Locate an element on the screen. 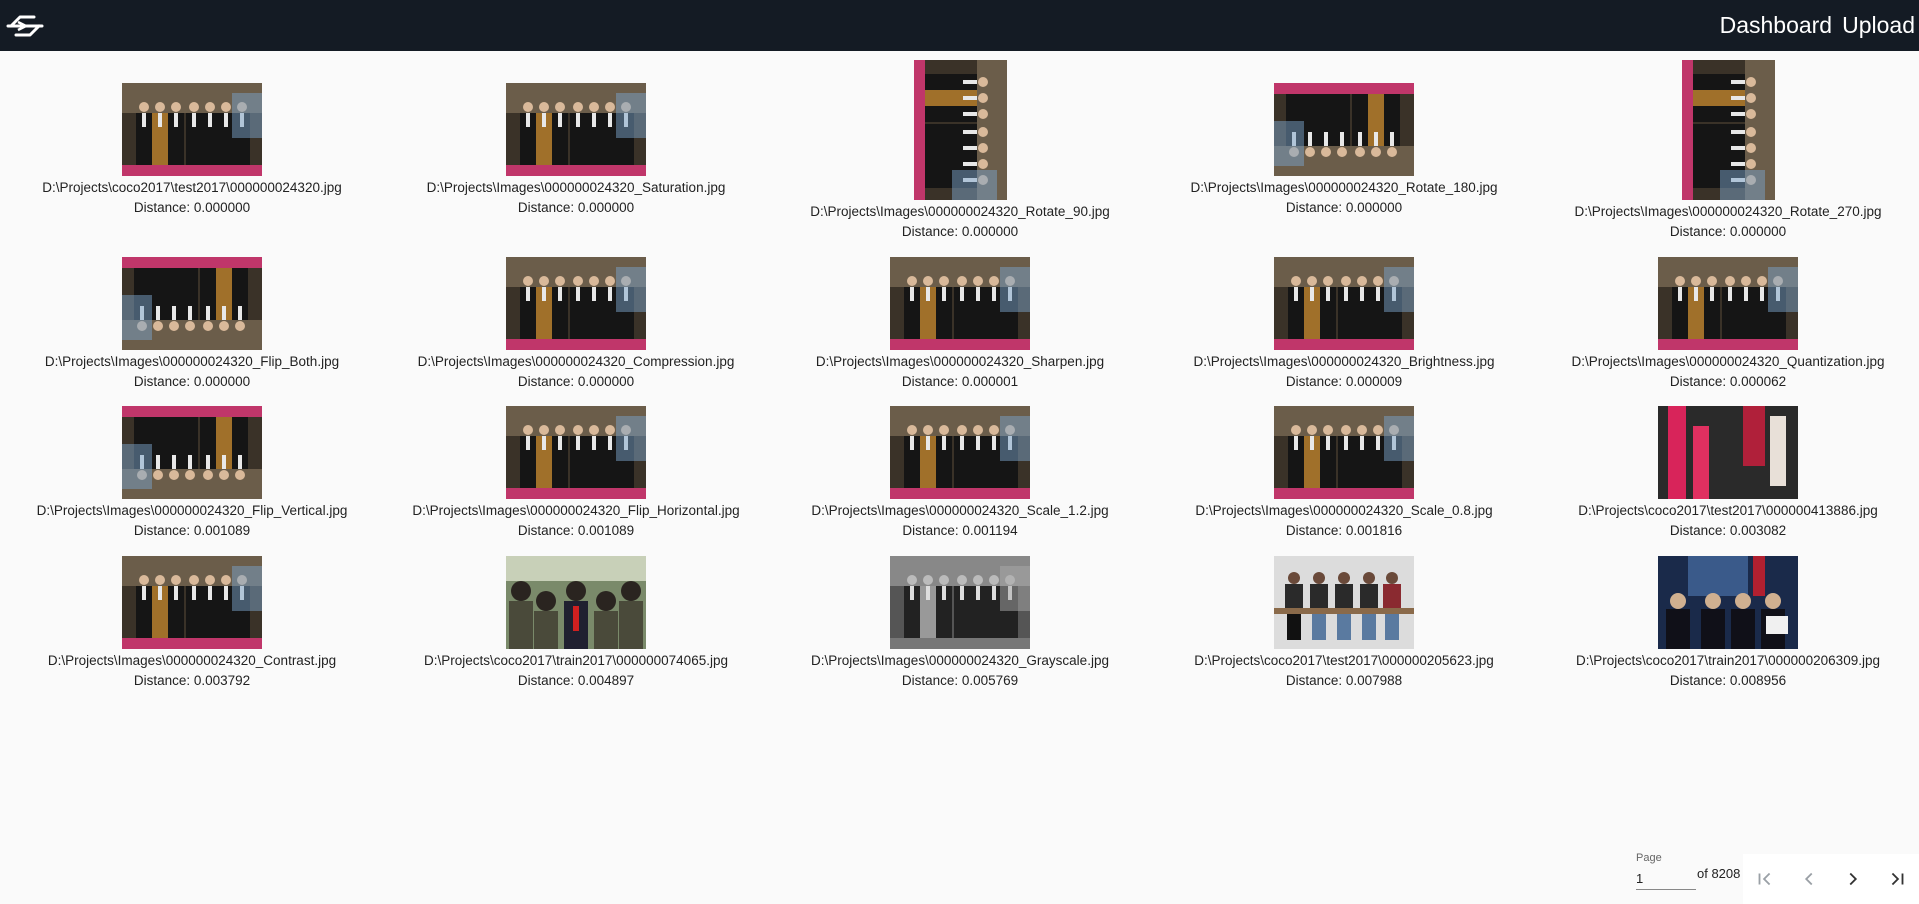 This screenshot has width=1919, height=904. result-distance: Distance: 0.000009 is located at coordinates (1344, 381).